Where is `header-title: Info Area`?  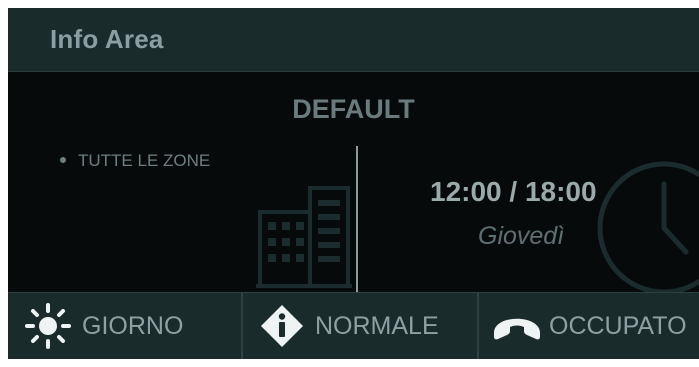
header-title: Info Area is located at coordinates (107, 39).